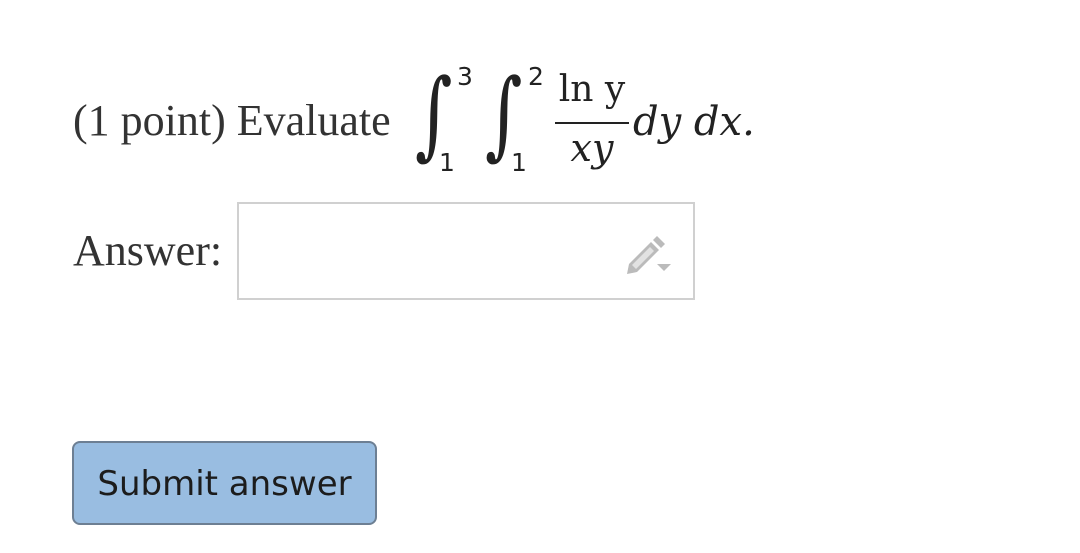 The image size is (1080, 553). I want to click on outer-lower-limit: 1, so click(447, 162).